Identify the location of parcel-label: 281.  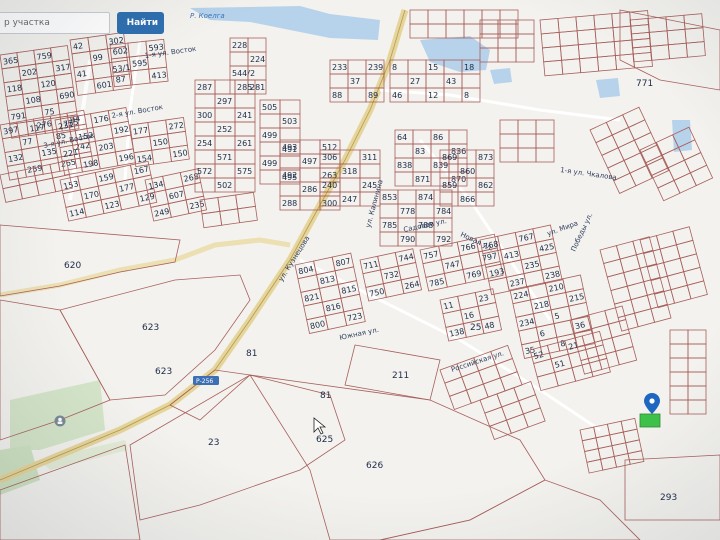
(257, 87).